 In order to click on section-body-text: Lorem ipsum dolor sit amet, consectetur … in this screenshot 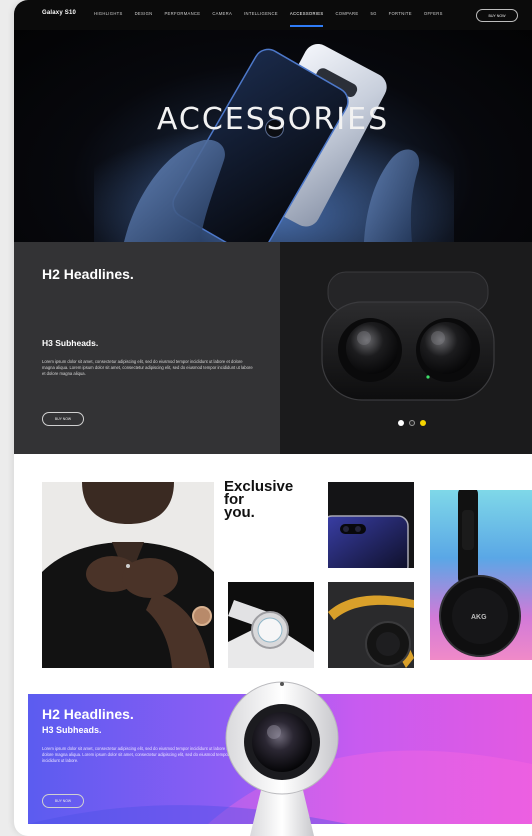, I will do `click(147, 368)`.